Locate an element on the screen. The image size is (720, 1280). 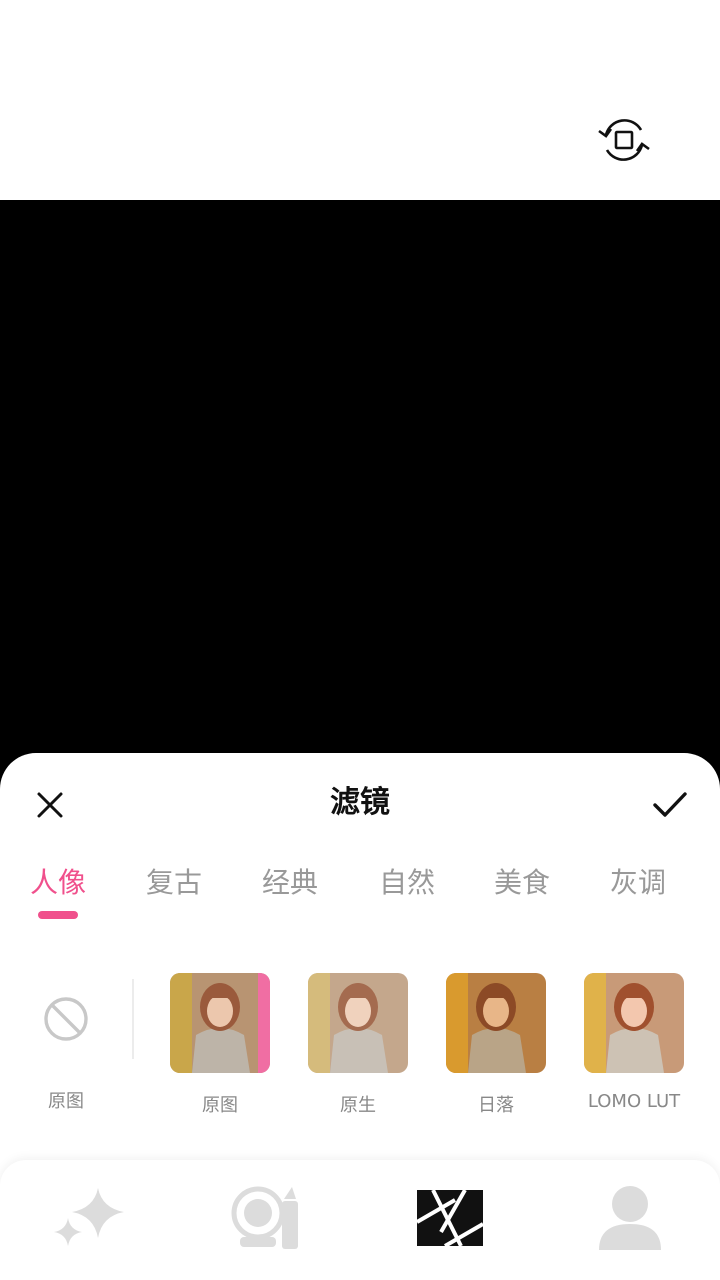
tab-retro: 复古 is located at coordinates (174, 883).